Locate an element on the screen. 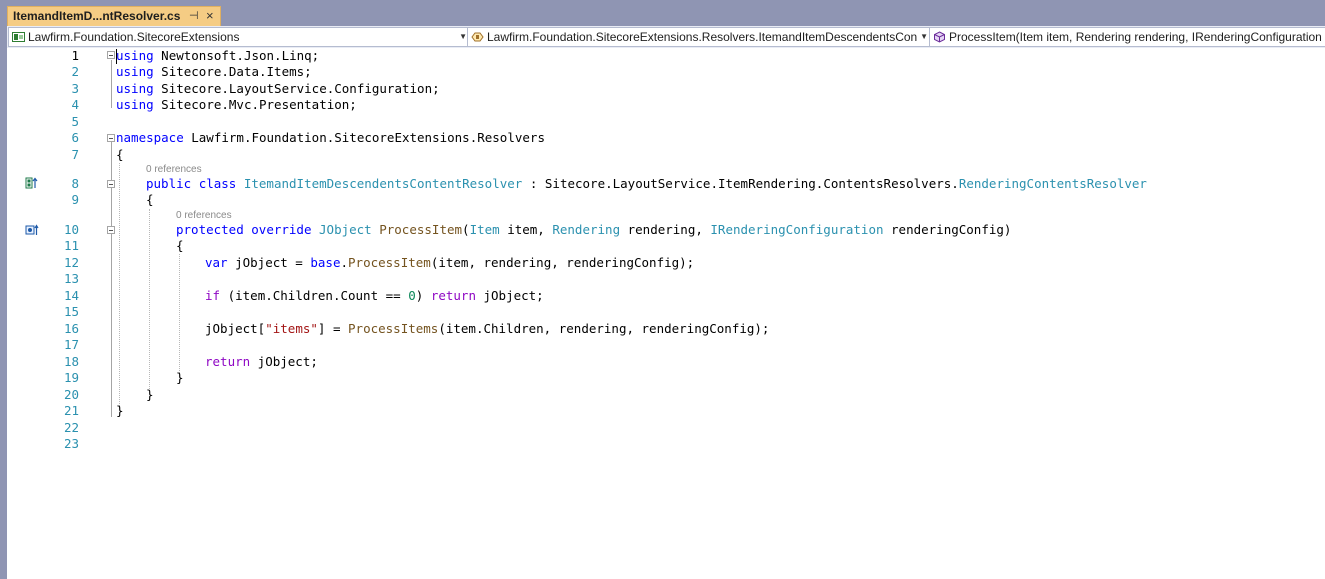 The width and height of the screenshot is (1325, 579). code-text: jObject[ is located at coordinates (235, 328).